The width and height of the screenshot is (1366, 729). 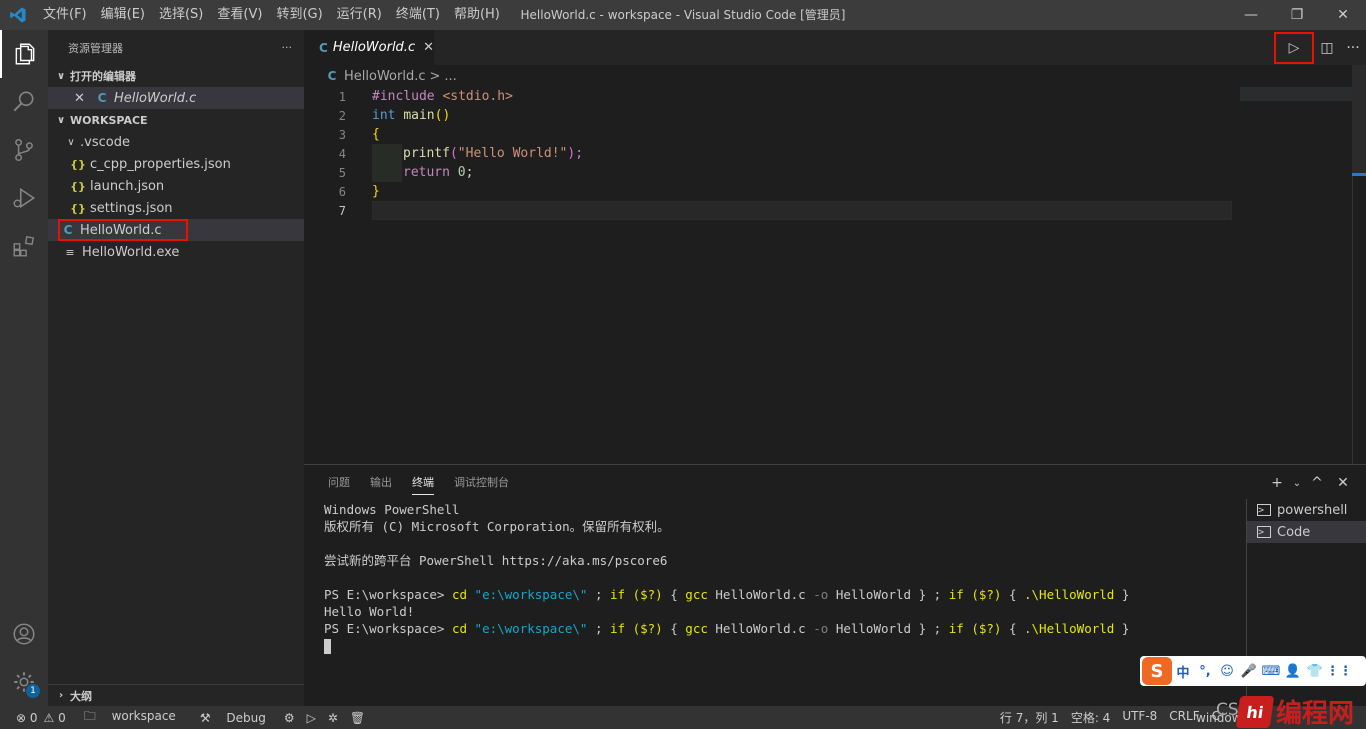 What do you see at coordinates (24, 634) in the screenshot?
I see `accounts-activity` at bounding box center [24, 634].